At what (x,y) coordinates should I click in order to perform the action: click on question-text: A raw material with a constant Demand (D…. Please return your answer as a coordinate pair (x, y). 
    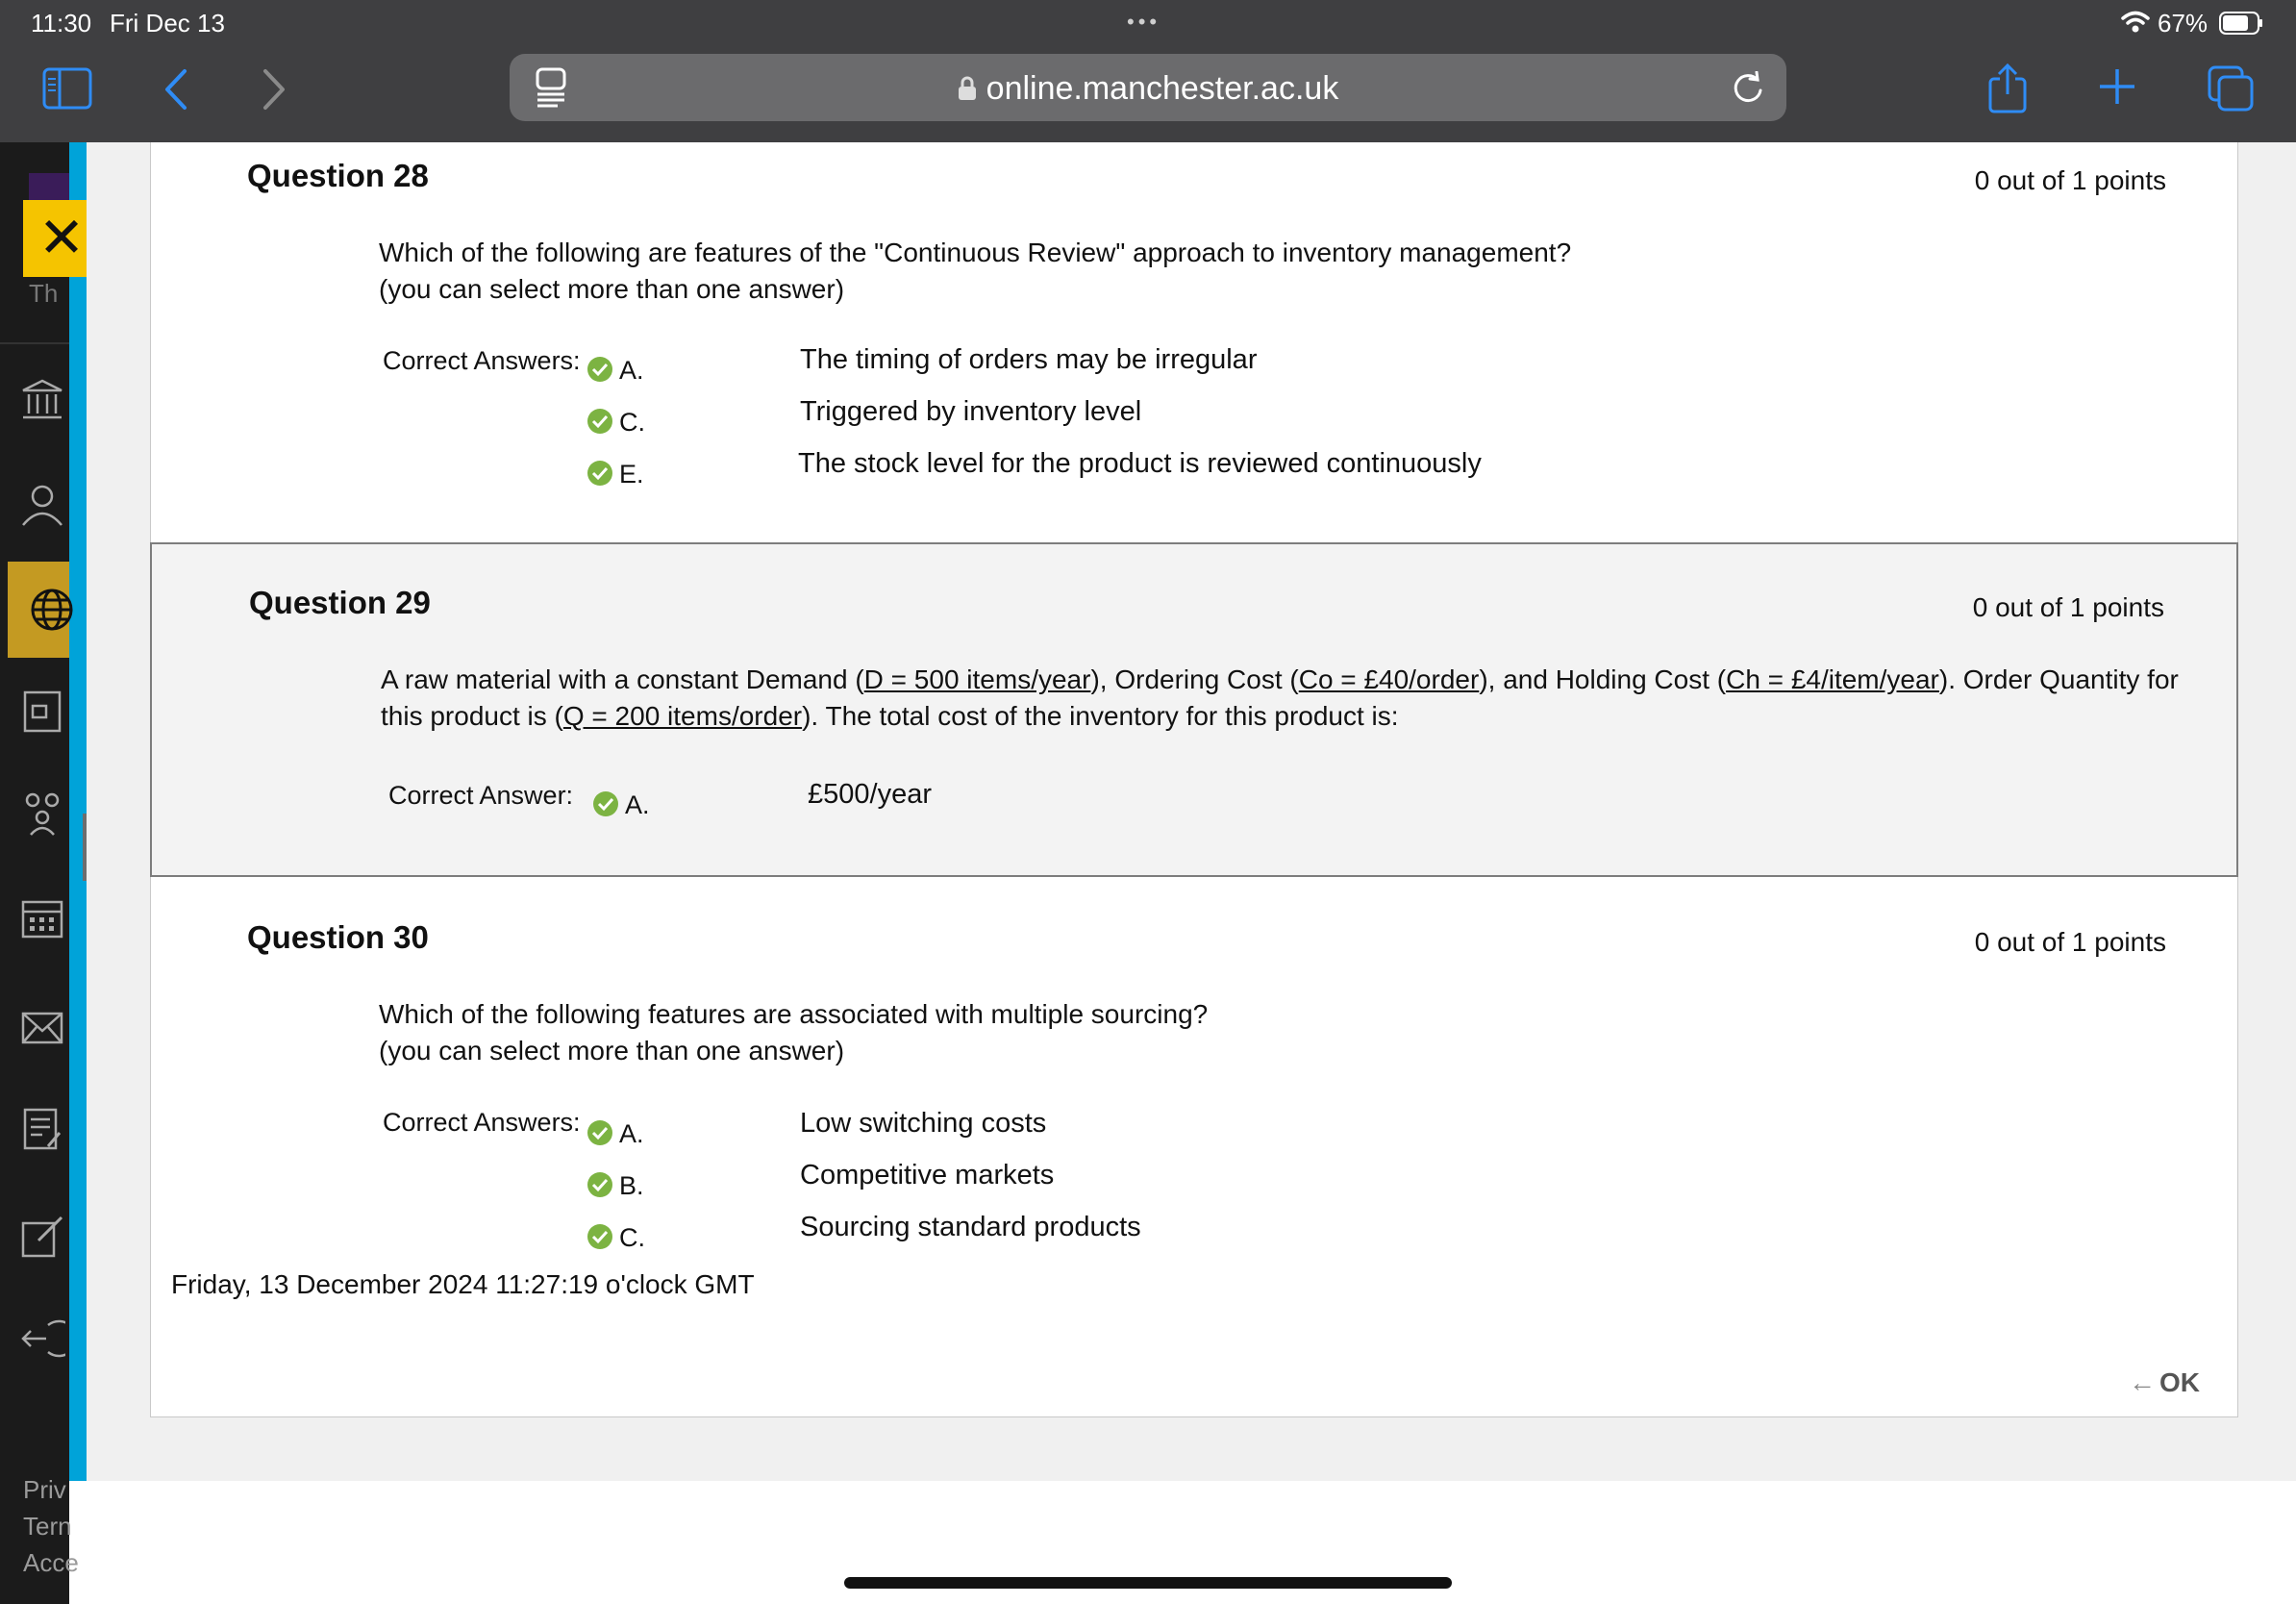
    Looking at the image, I should click on (1284, 698).